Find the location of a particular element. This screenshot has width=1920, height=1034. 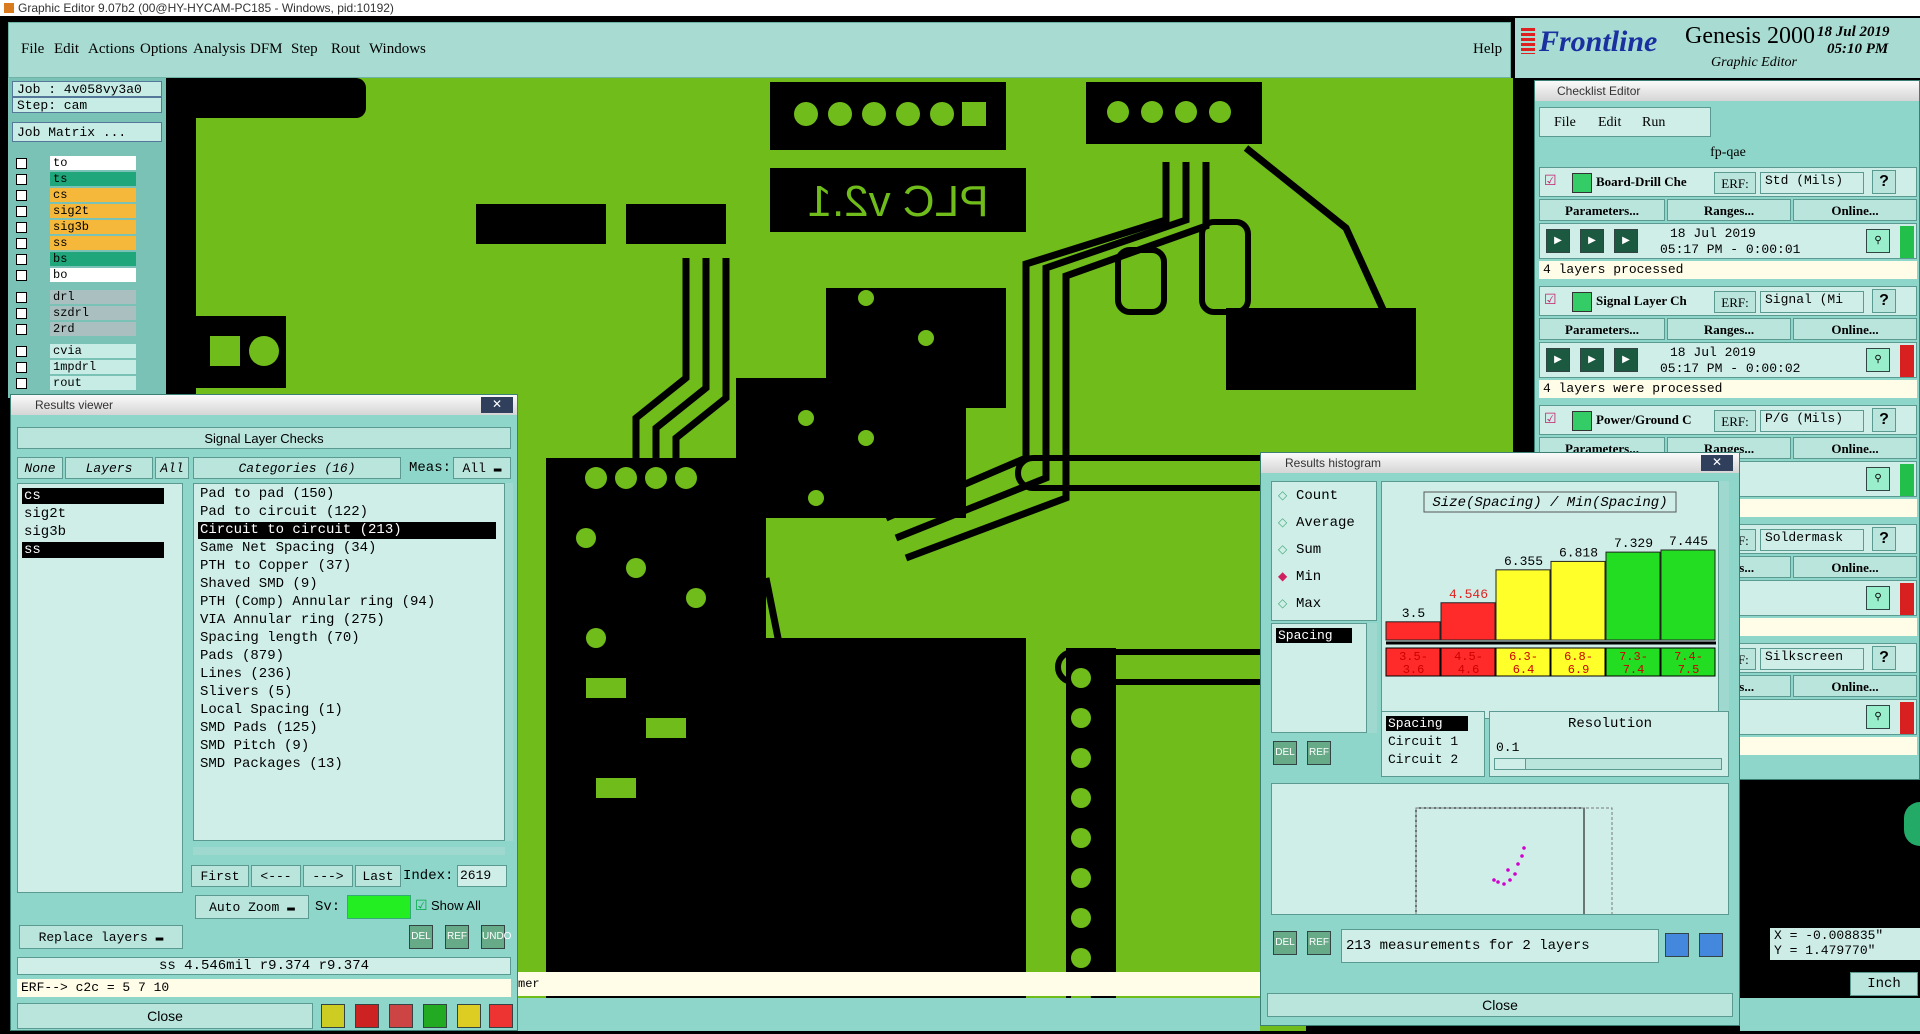

layers-none-button: None is located at coordinates (40, 468).